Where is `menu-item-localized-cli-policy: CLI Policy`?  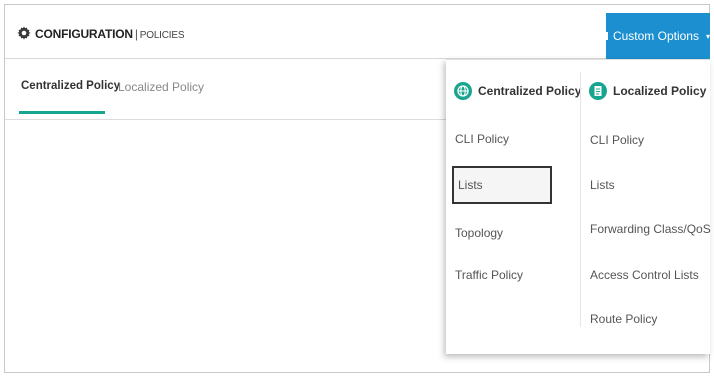 menu-item-localized-cli-policy: CLI Policy is located at coordinates (617, 140).